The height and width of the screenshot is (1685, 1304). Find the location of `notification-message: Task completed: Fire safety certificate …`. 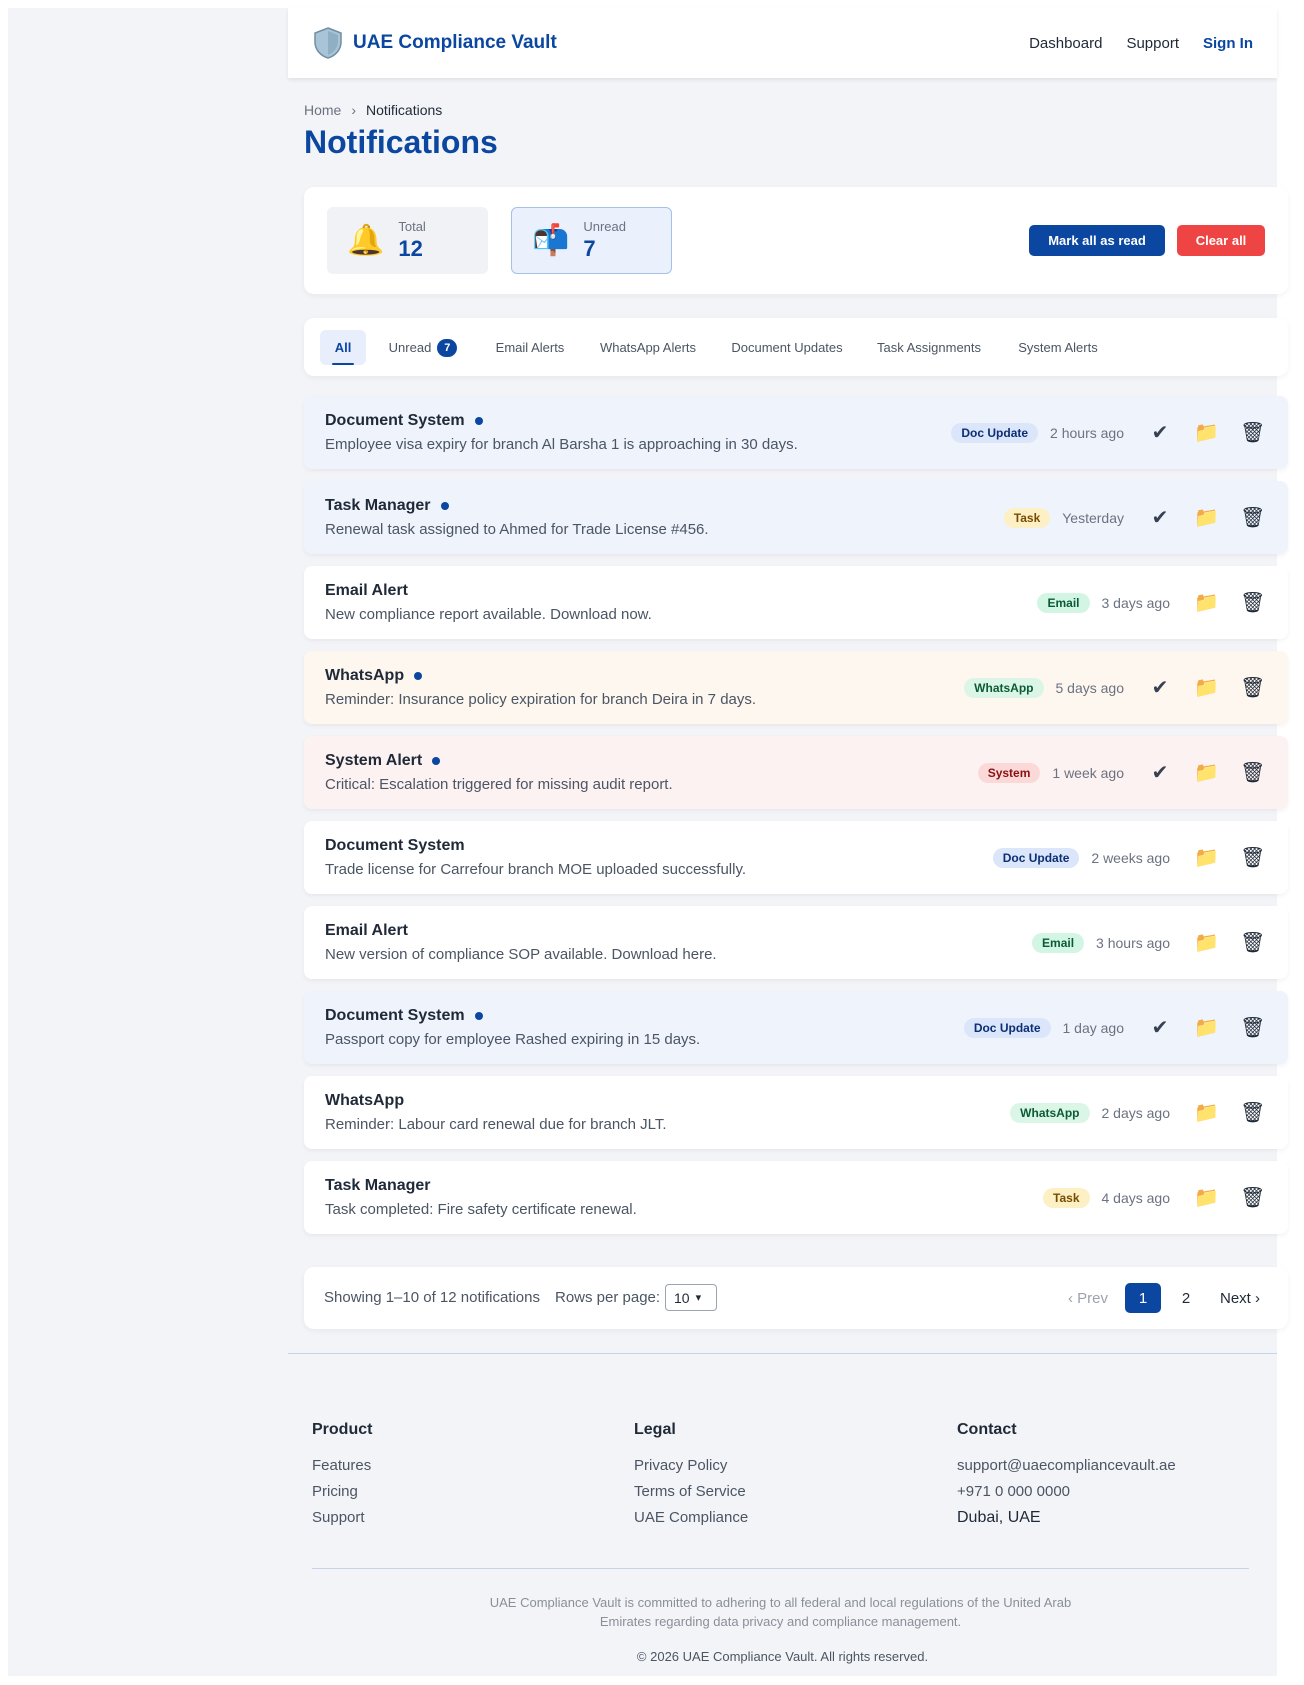

notification-message: Task completed: Fire safety certificate … is located at coordinates (481, 1209).